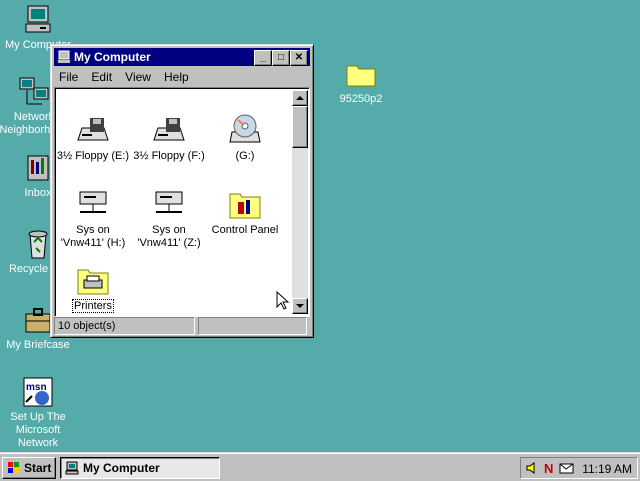 The image size is (640, 481). What do you see at coordinates (93, 306) in the screenshot?
I see `item-label: Printers` at bounding box center [93, 306].